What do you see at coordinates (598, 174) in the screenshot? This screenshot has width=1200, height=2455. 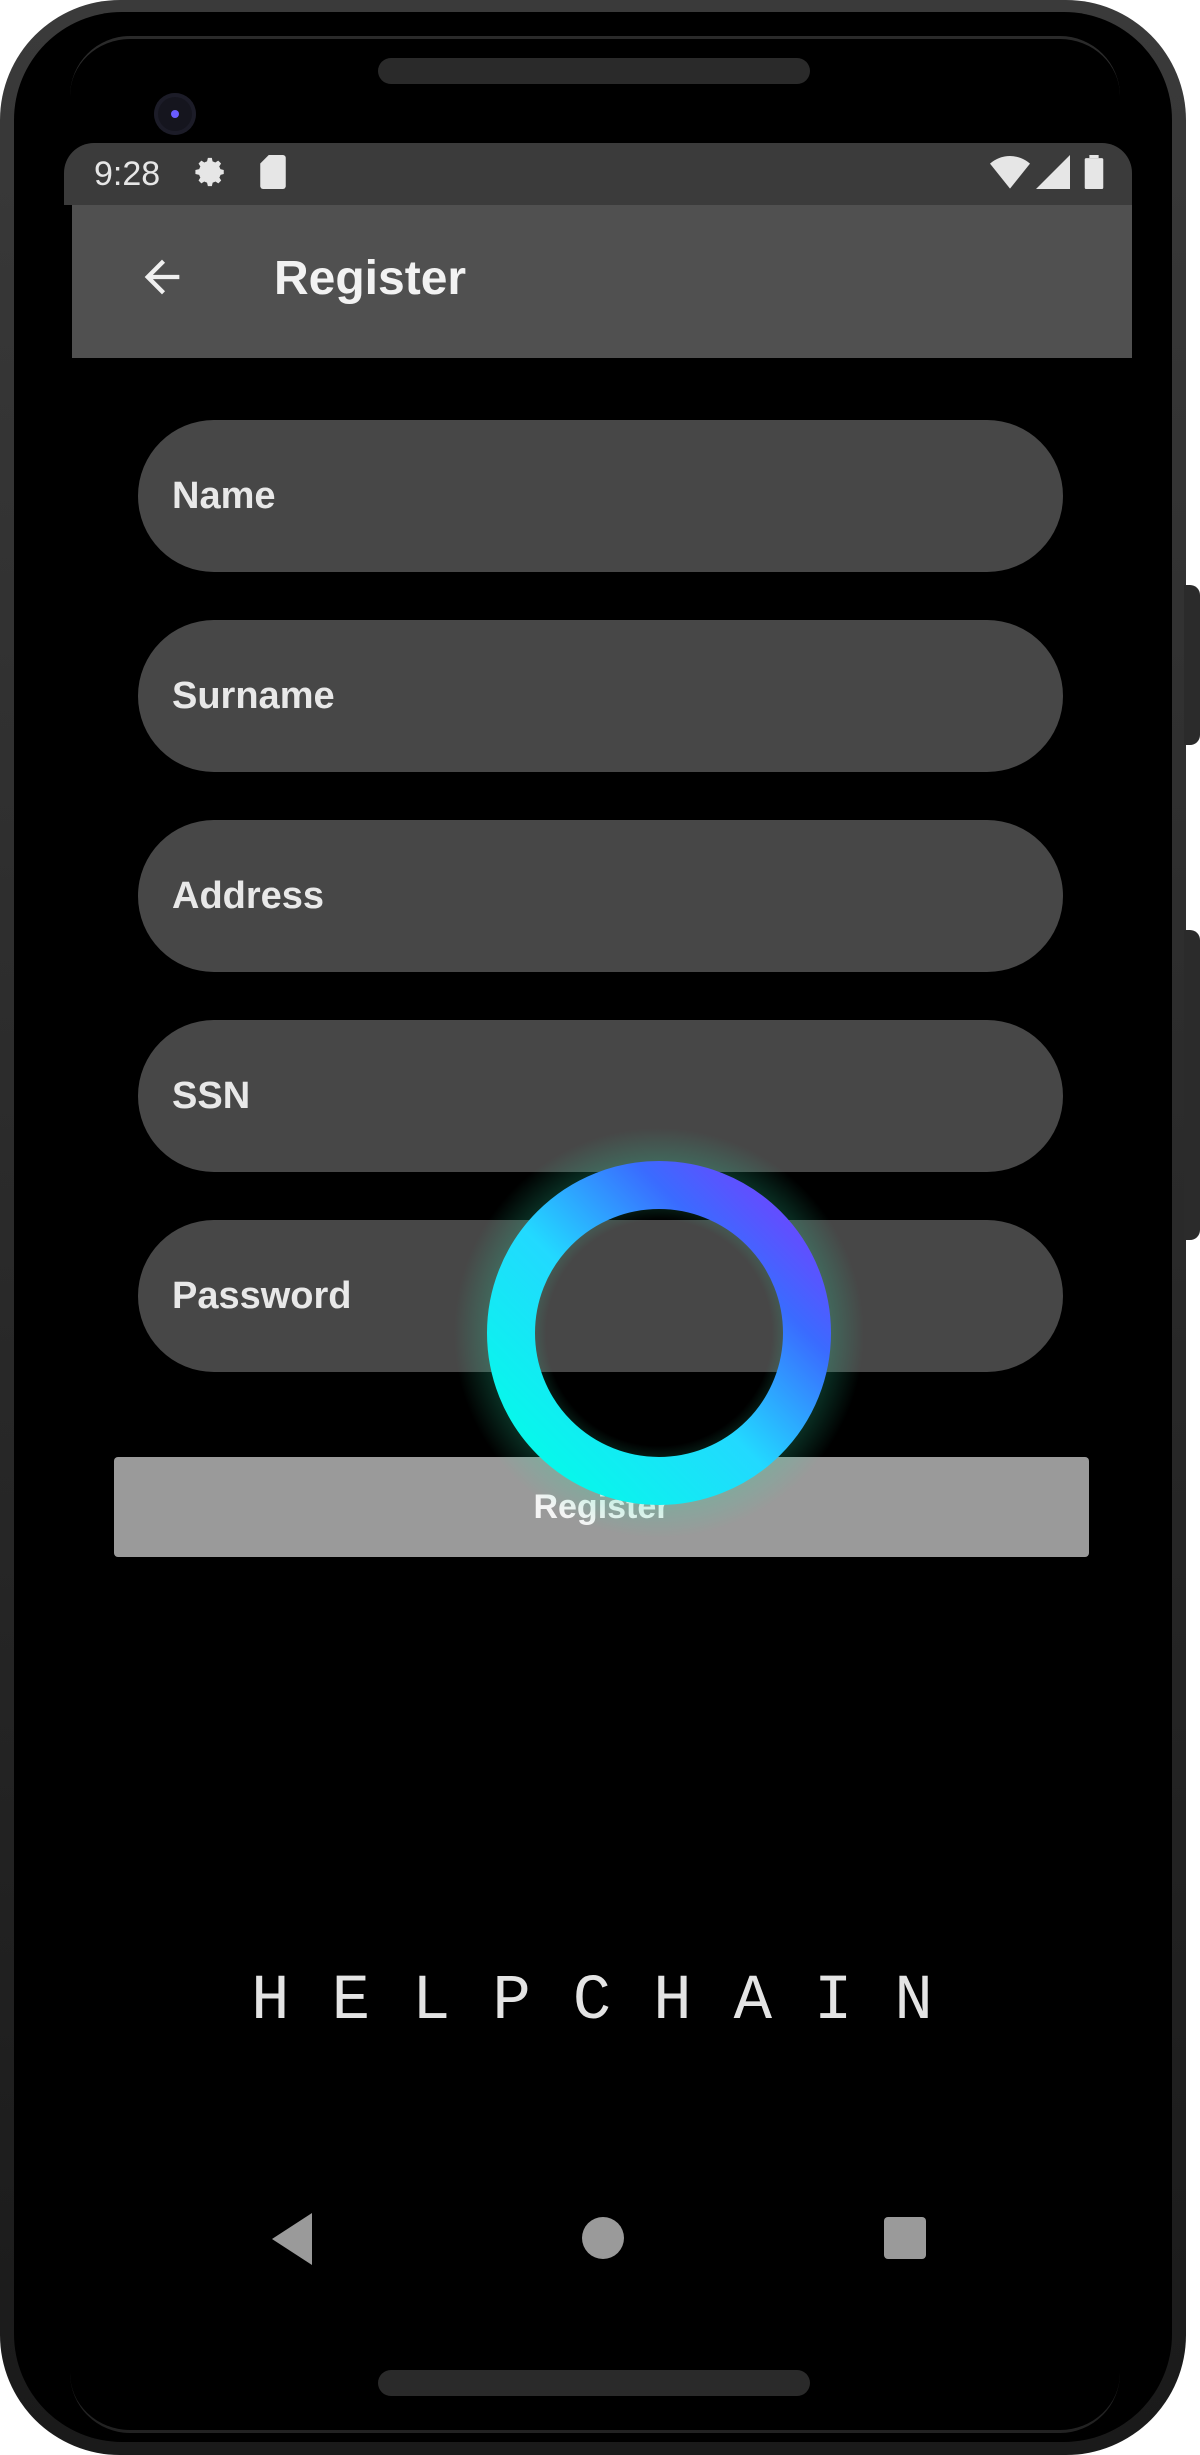 I see `status-bar: 9:28` at bounding box center [598, 174].